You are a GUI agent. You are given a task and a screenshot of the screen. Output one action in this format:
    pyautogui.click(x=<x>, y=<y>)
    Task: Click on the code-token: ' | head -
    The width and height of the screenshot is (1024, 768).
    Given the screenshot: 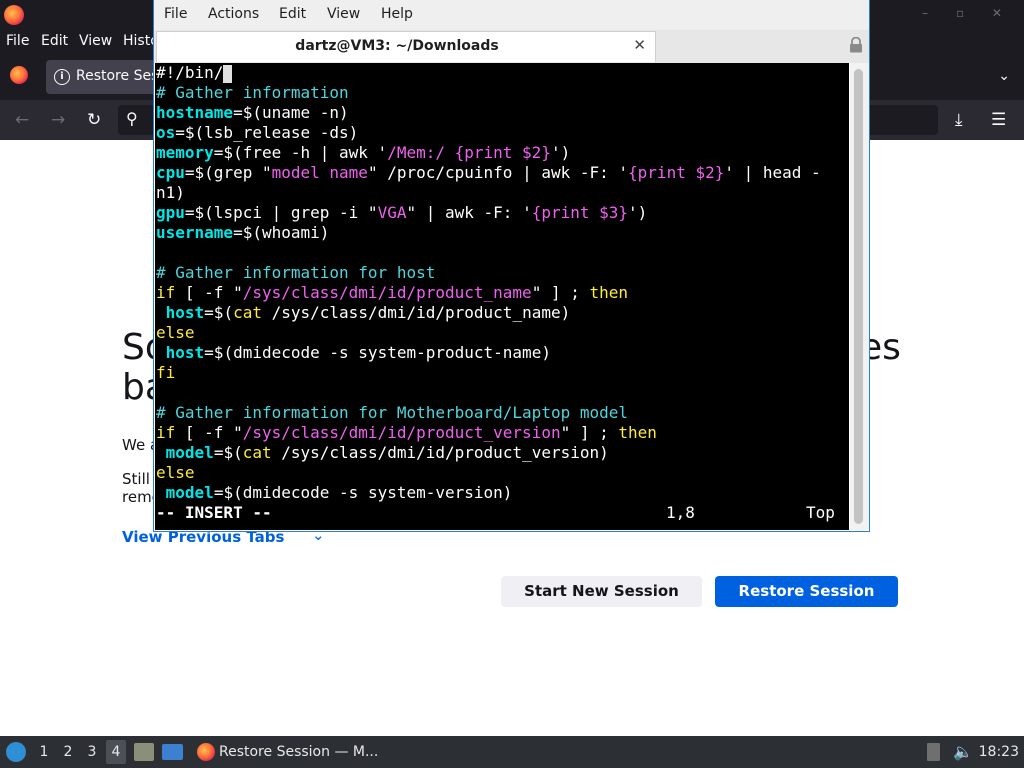 What is the action you would take?
    pyautogui.click(x=772, y=172)
    